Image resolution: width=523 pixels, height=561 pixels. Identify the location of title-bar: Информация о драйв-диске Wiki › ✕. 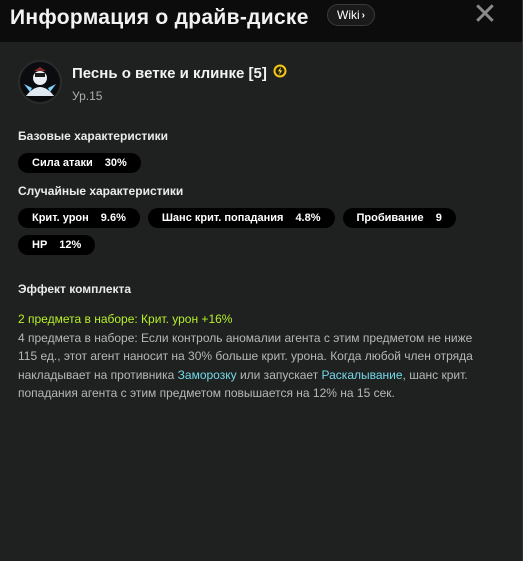
(261, 21).